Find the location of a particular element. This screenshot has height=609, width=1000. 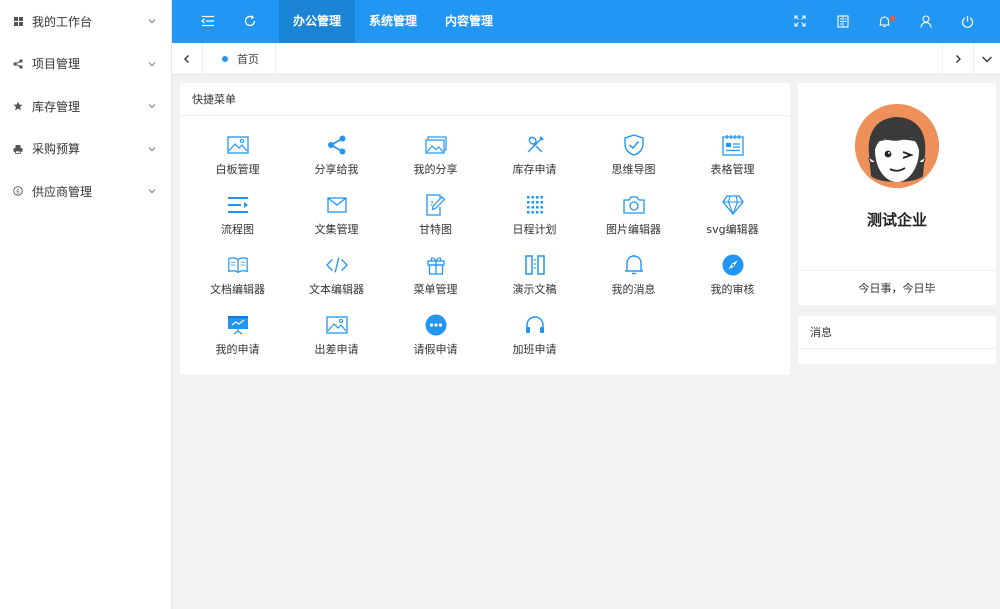

quick-item-my-reviews: 我的审核 is located at coordinates (732, 281).